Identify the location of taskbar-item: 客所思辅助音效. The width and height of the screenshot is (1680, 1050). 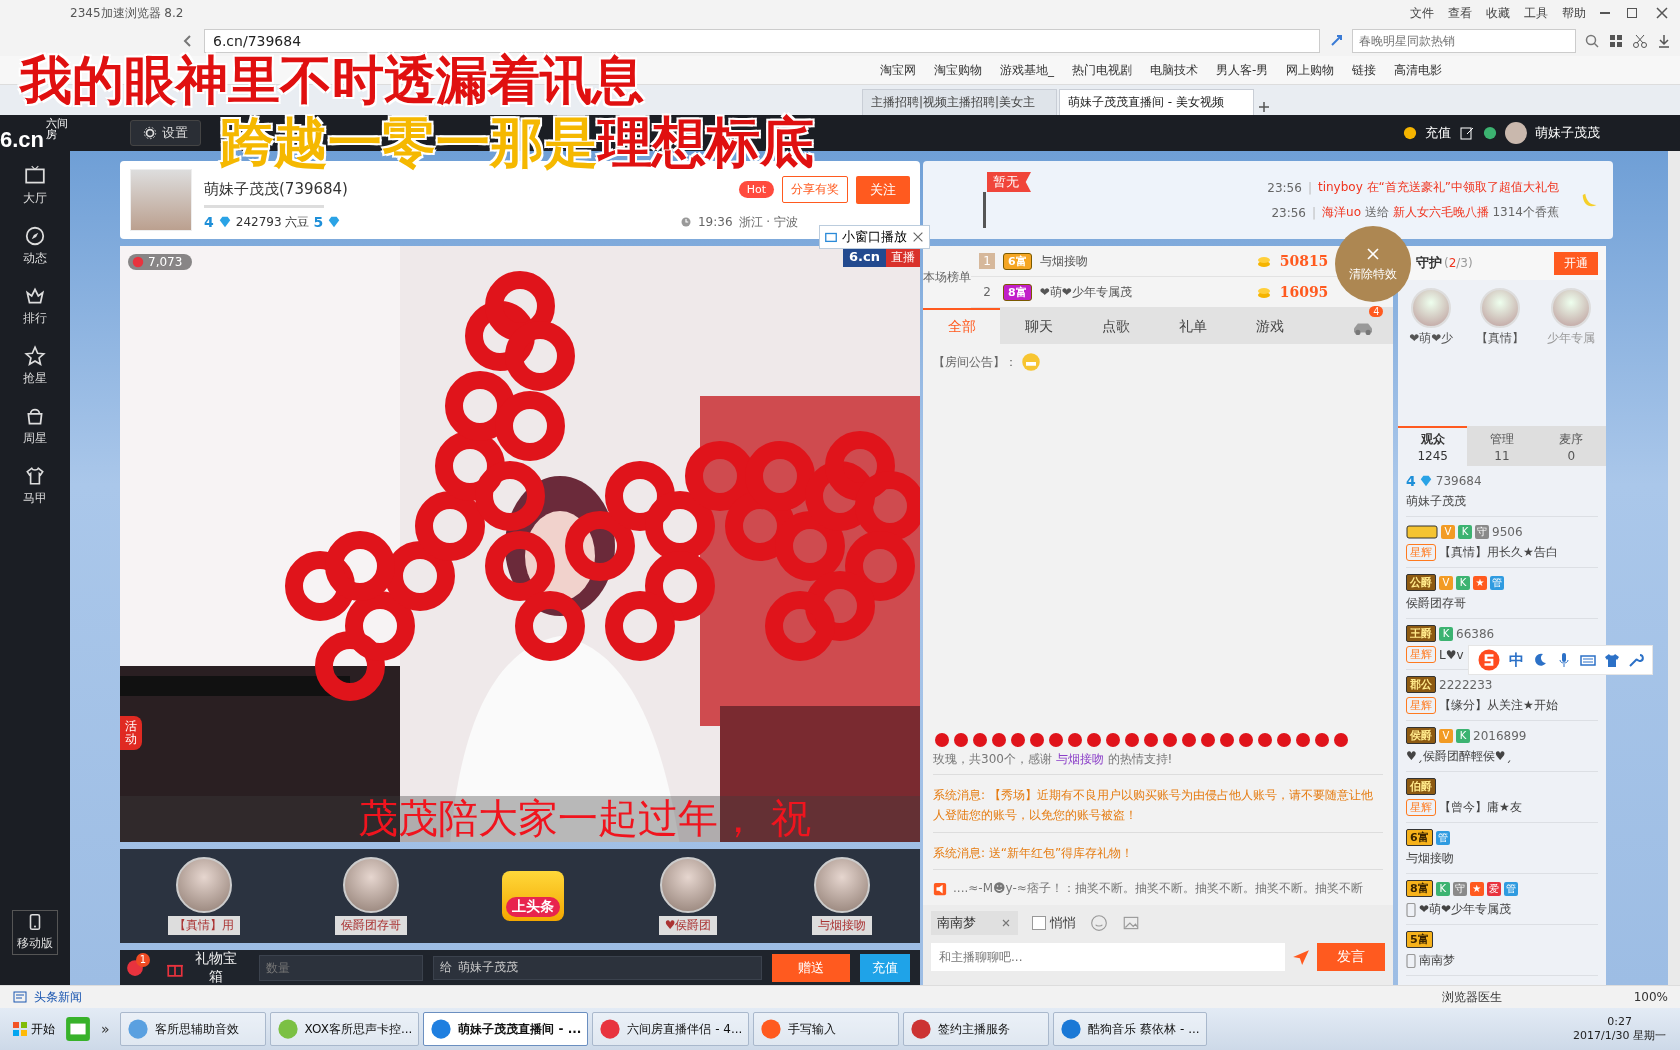
(192, 1029).